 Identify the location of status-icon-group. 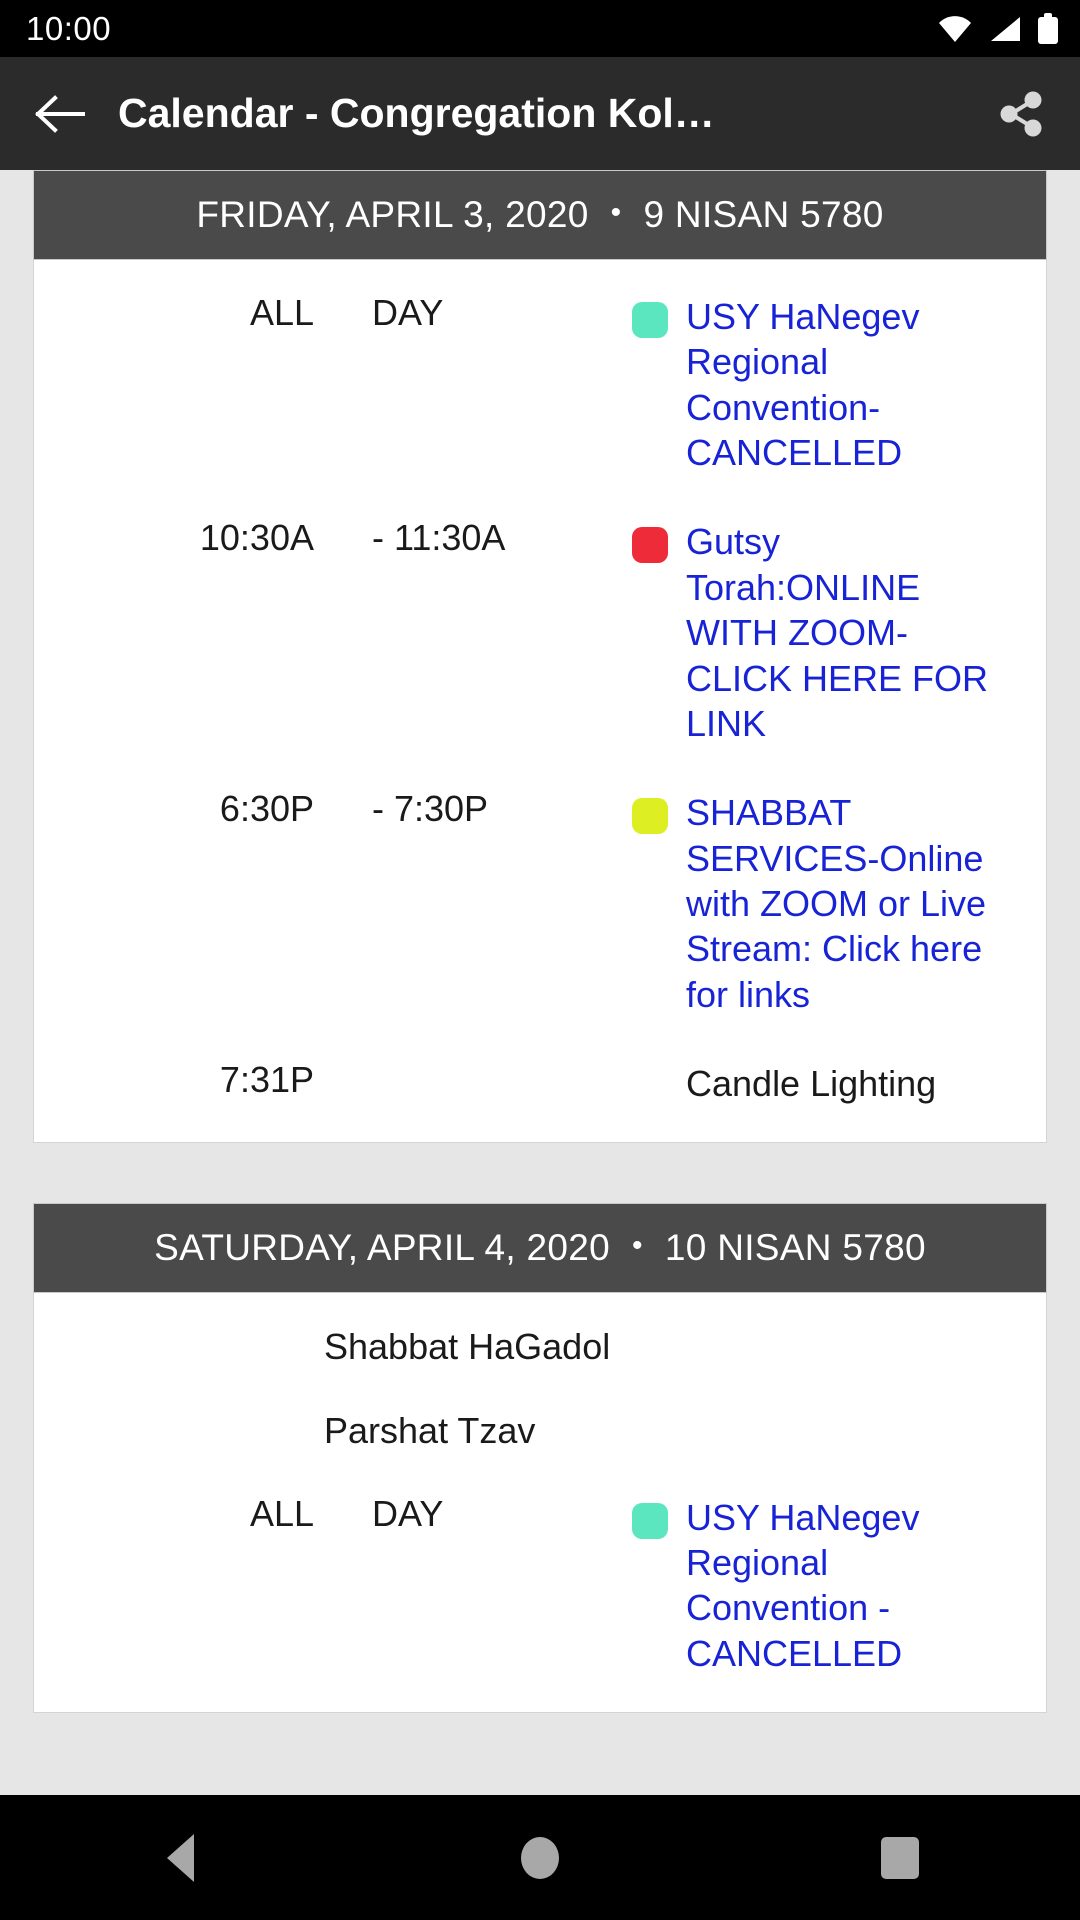
(998, 28).